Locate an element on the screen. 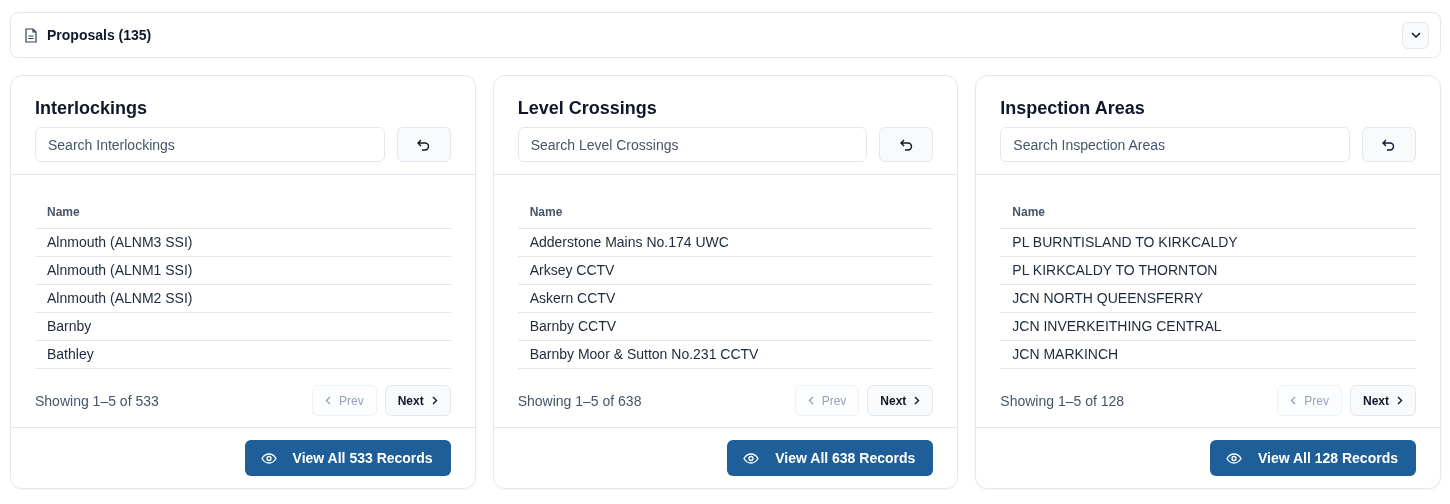  section-title: Proposals (135) is located at coordinates (100, 35).